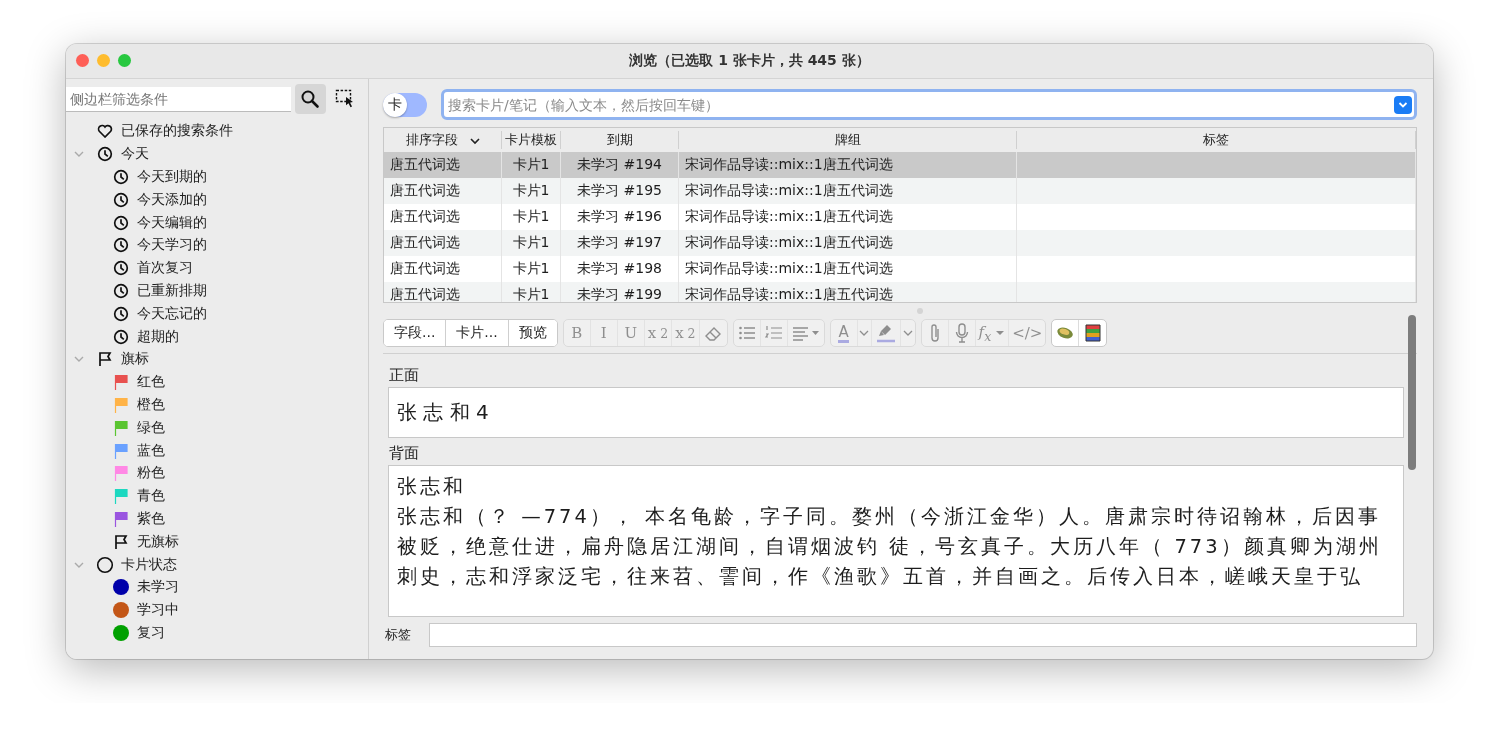  I want to click on sidebar-item: 无旗标, so click(158, 541).